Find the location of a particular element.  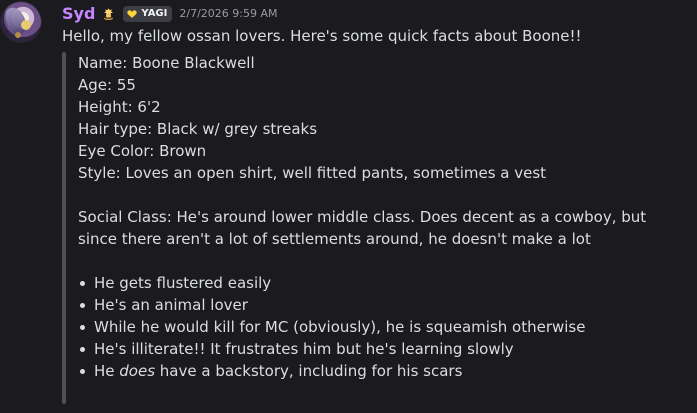

trait-list-item: He's an animal lover is located at coordinates (378, 305).